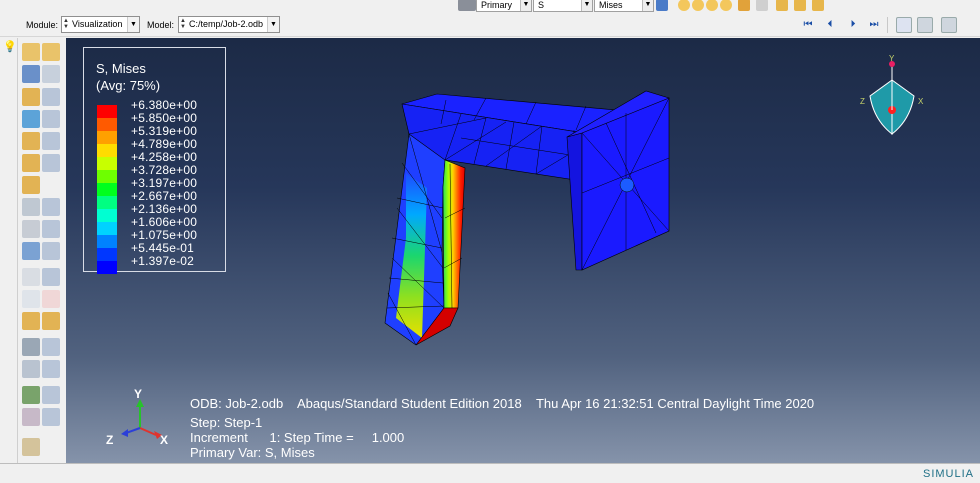  I want to click on contour-plot-options-icon, so click(51, 163).